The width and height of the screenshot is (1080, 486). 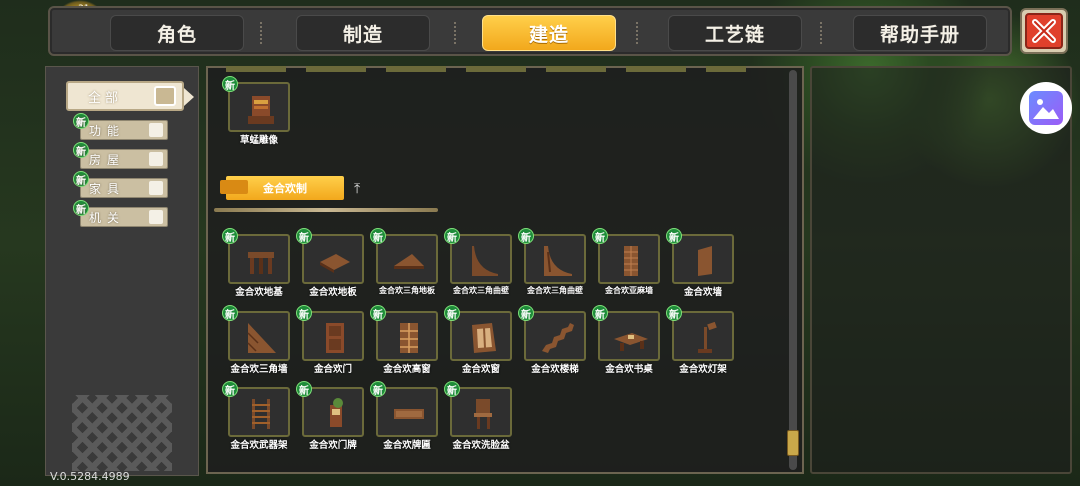 I want to click on build-item: 新 金合欢地板, so click(x=331, y=263).